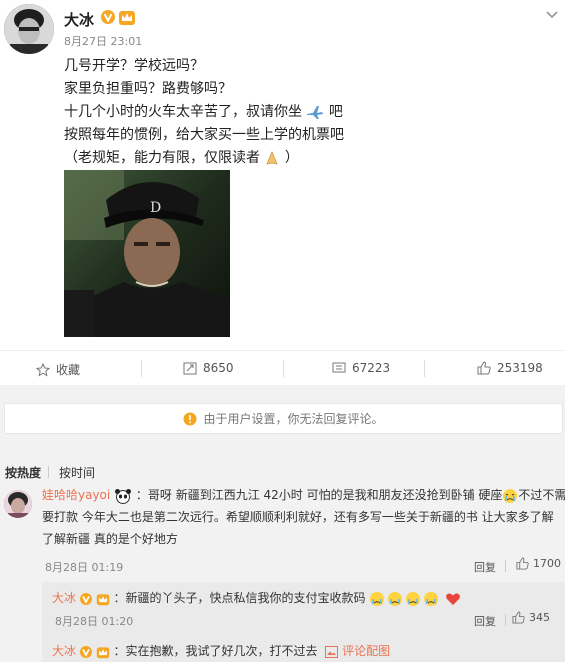 This screenshot has height=662, width=565. Describe the element at coordinates (103, 41) in the screenshot. I see `post-time: 8月27日 23:01` at that location.